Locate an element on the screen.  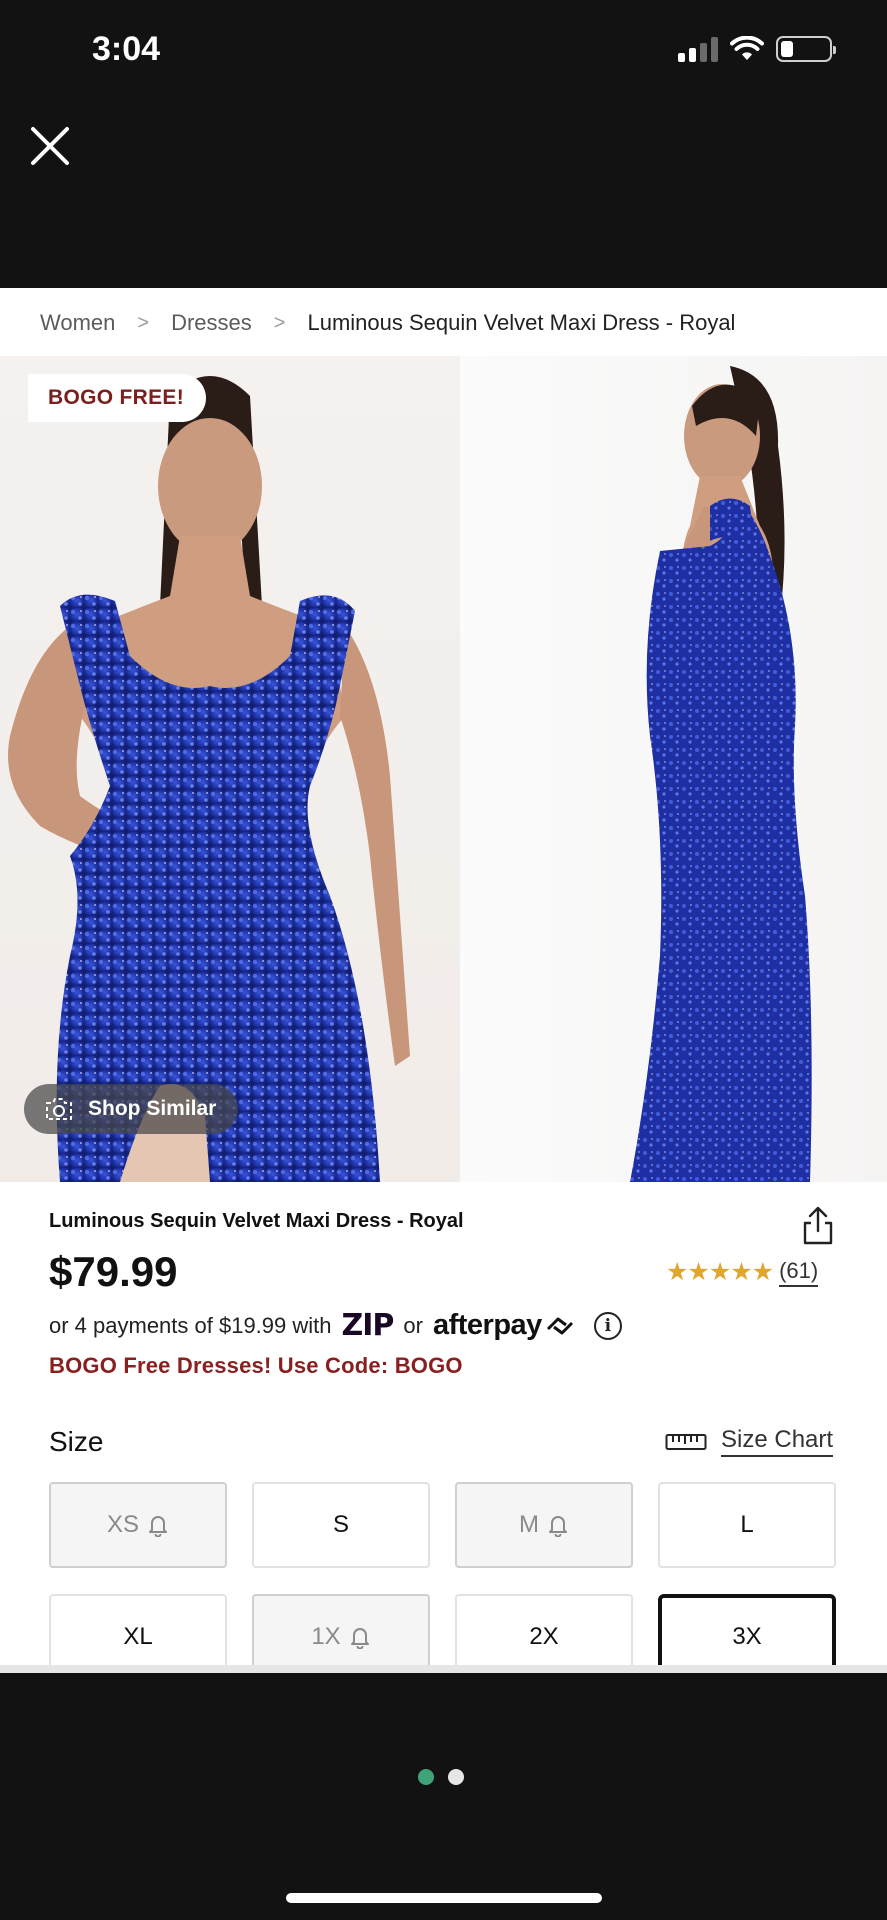
size-label-s: S is located at coordinates (340, 1524).